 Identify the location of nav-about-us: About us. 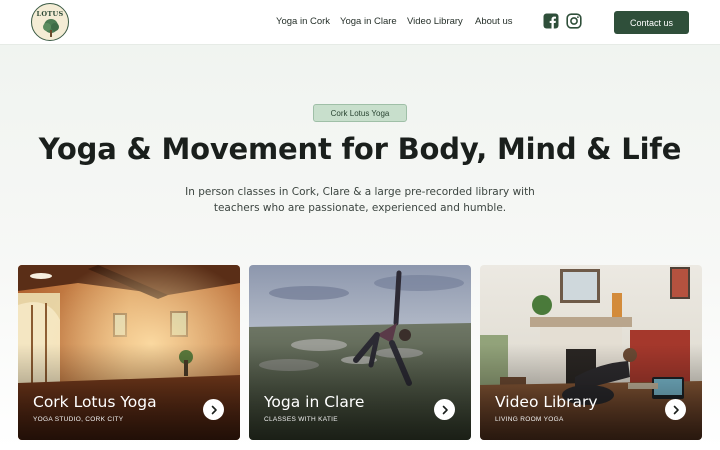
(494, 21).